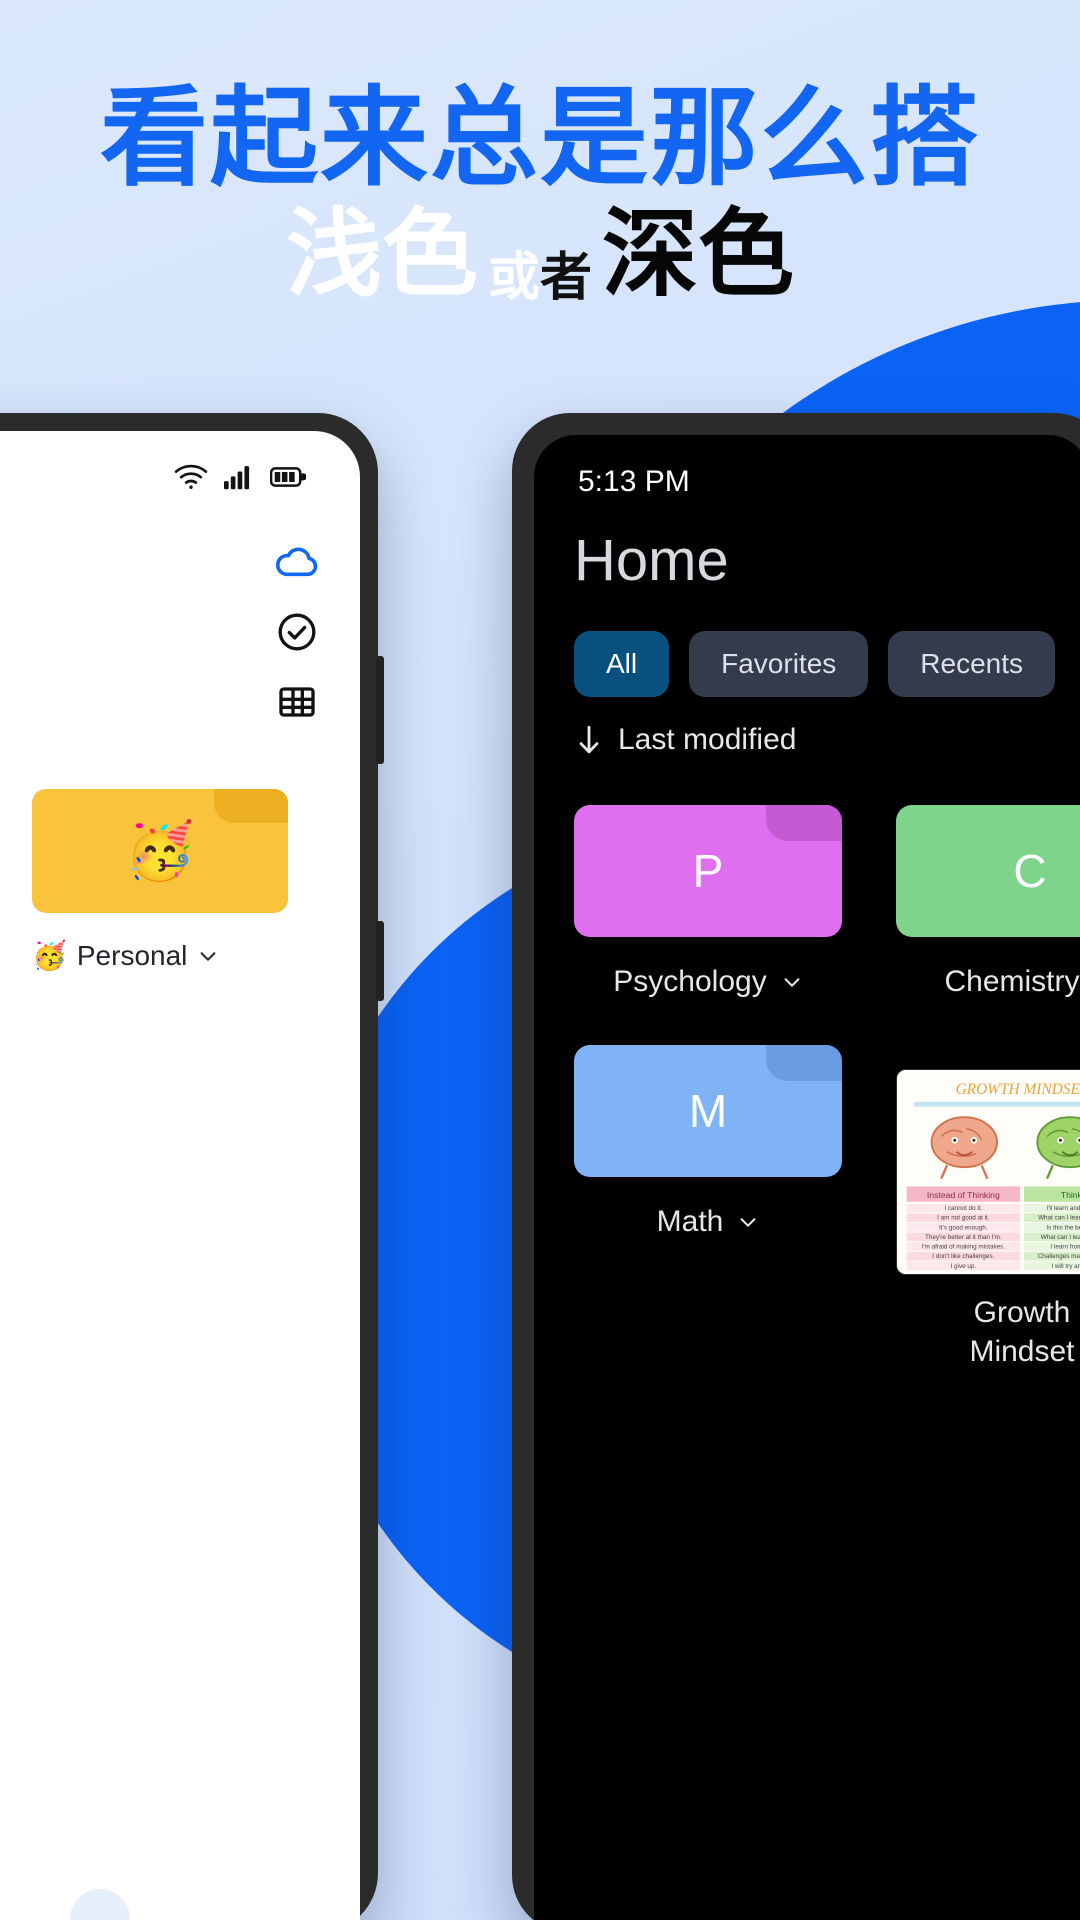  What do you see at coordinates (1065, 1266) in the screenshot?
I see `svg-text: I will try another way.` at bounding box center [1065, 1266].